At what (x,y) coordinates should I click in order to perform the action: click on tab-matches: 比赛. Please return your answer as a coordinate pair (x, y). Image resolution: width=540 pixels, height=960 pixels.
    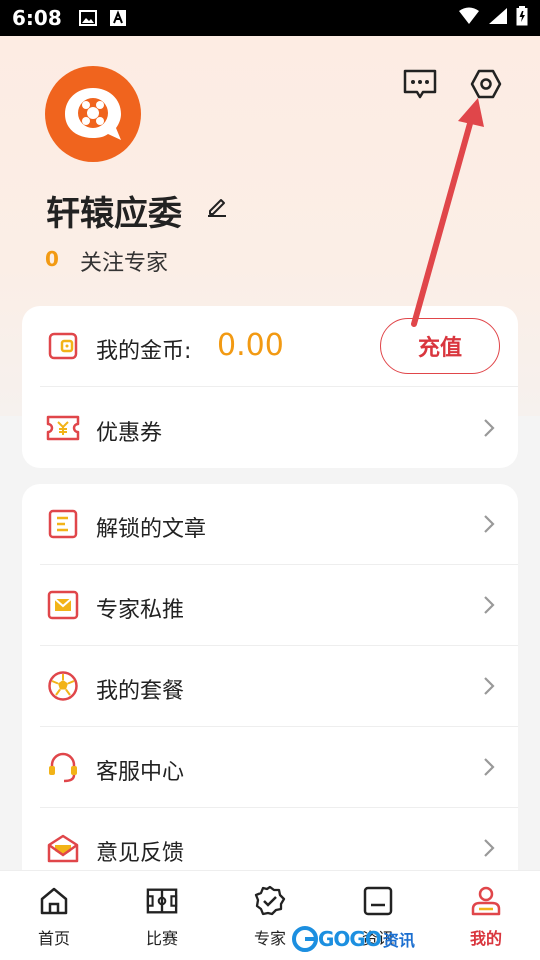
    Looking at the image, I should click on (162, 915).